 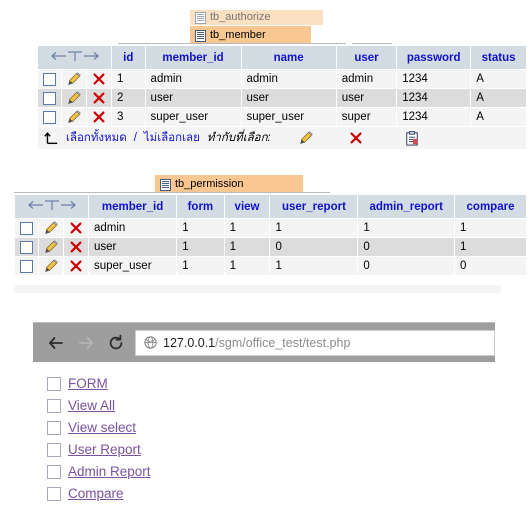 I want to click on reload-button, so click(x=116, y=343).